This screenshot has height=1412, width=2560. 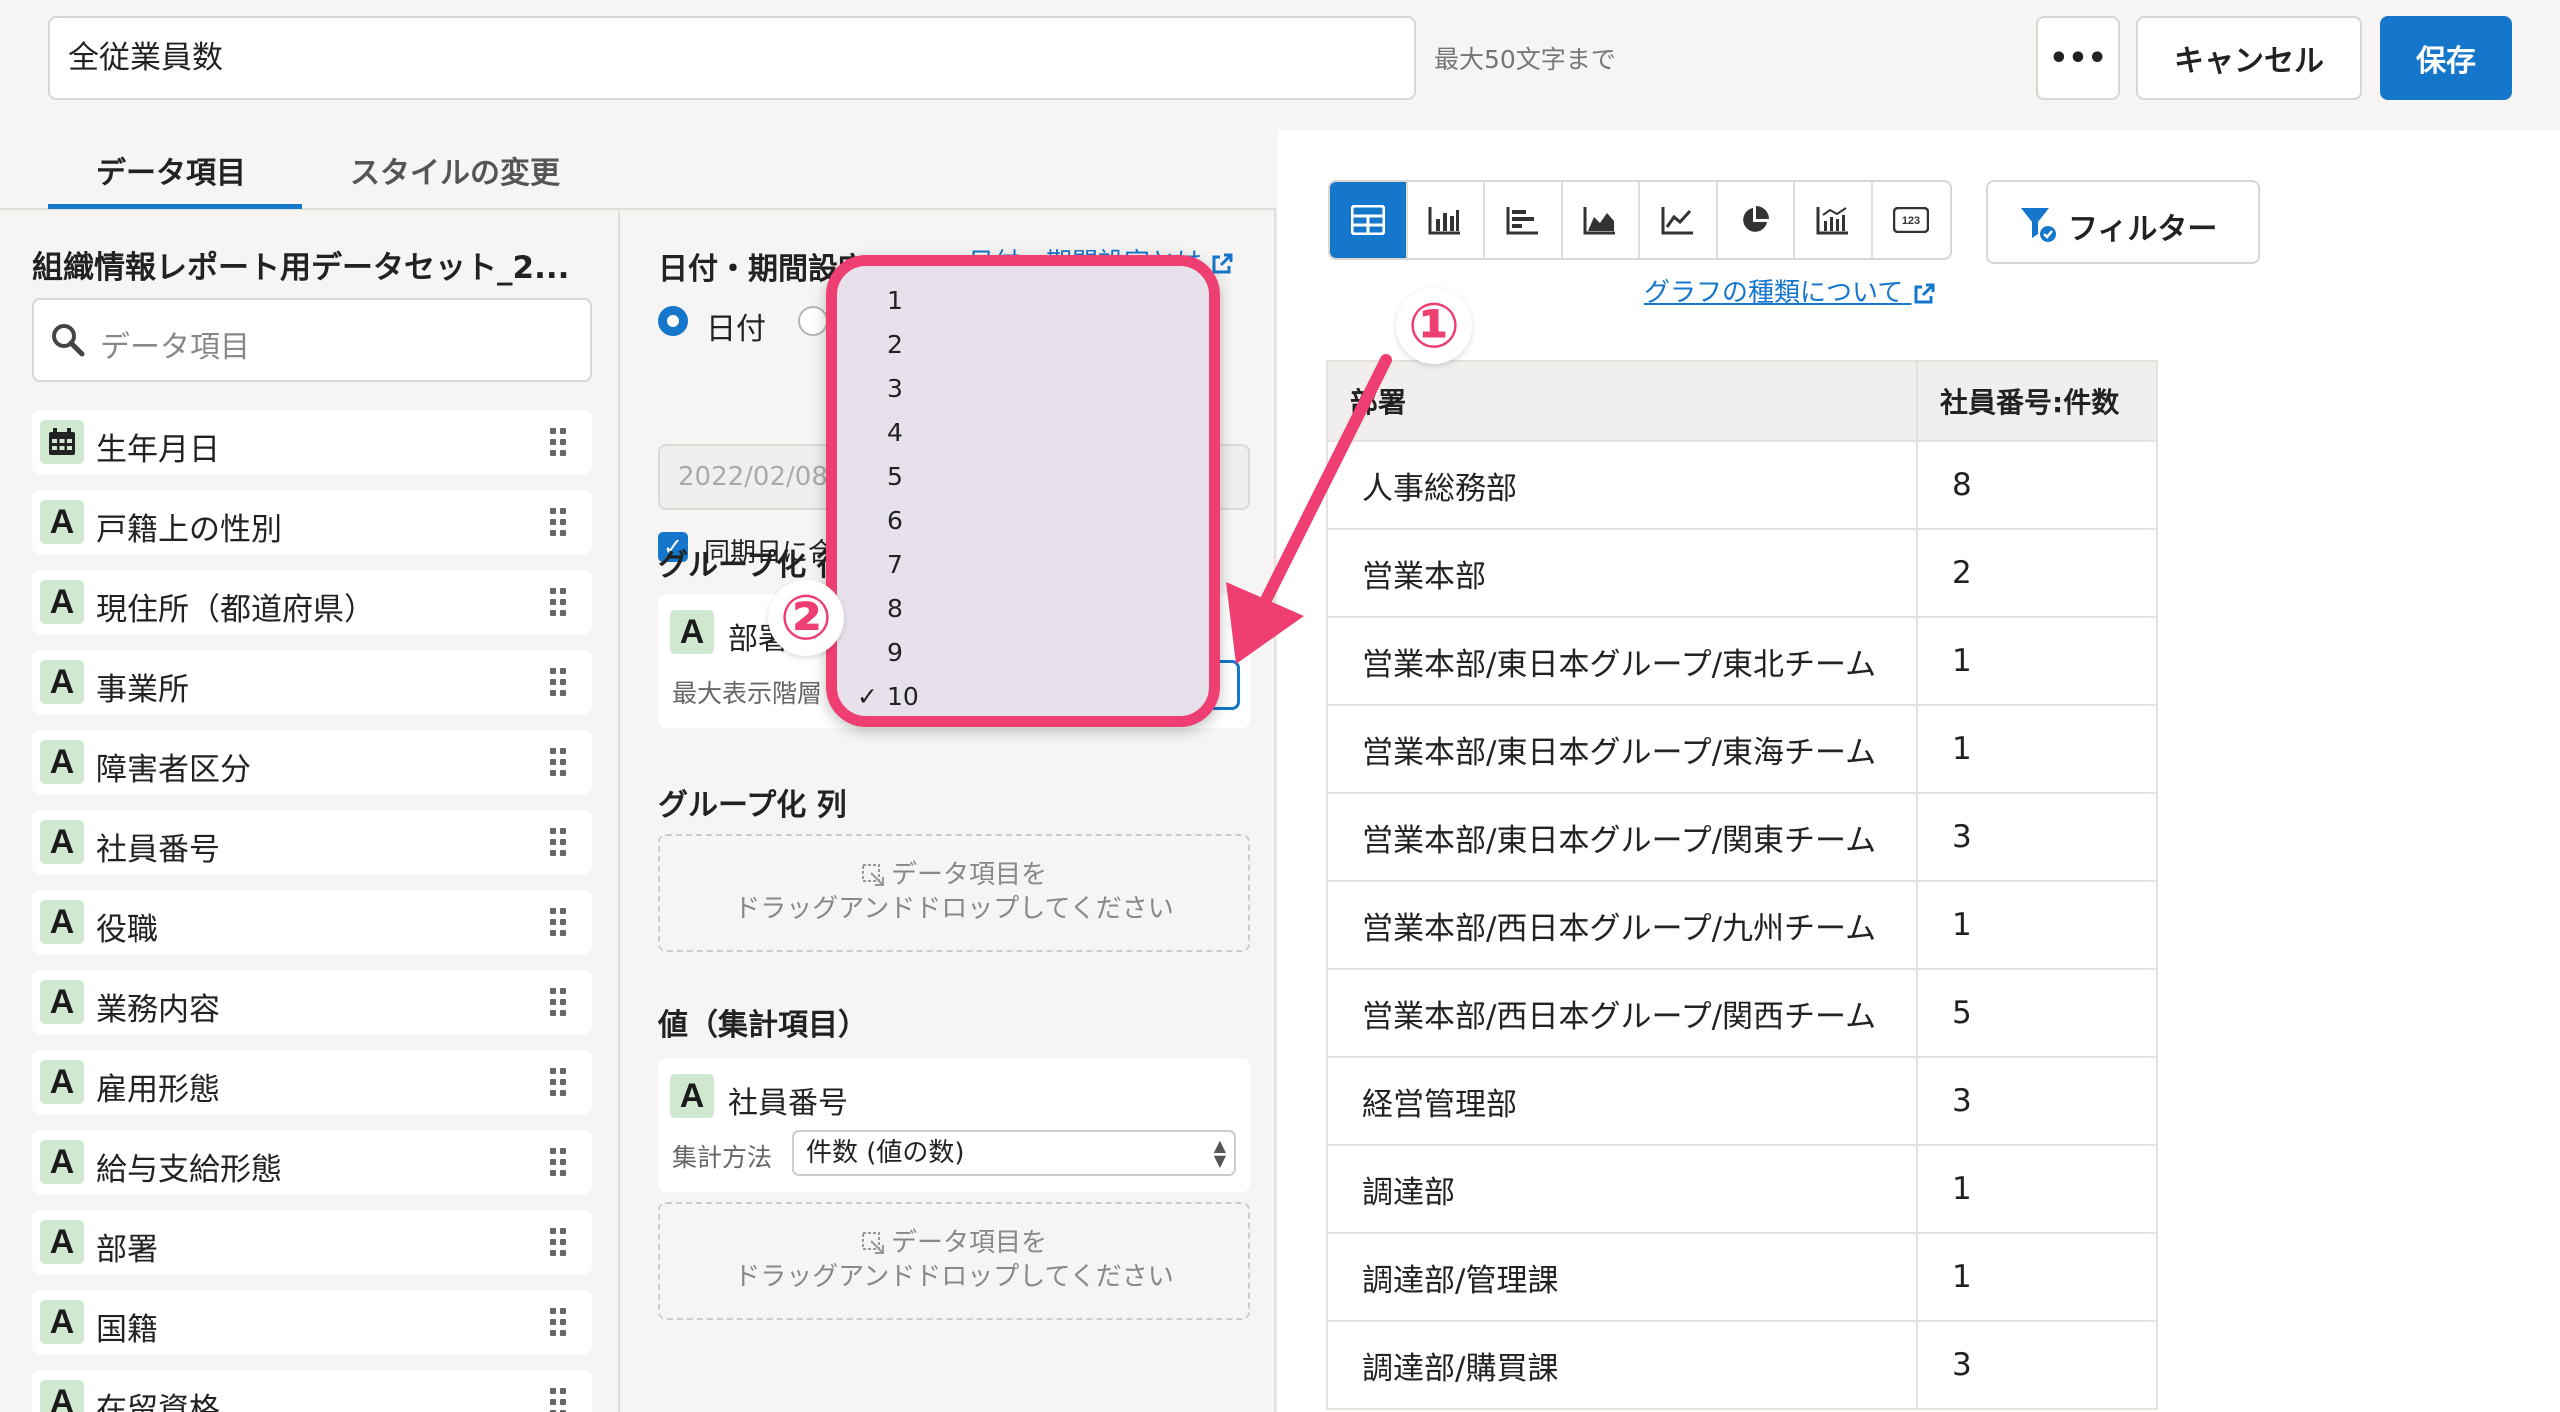 I want to click on values-dropzone: データ項目を ドラッグアンドドロップしてください, so click(x=954, y=1261).